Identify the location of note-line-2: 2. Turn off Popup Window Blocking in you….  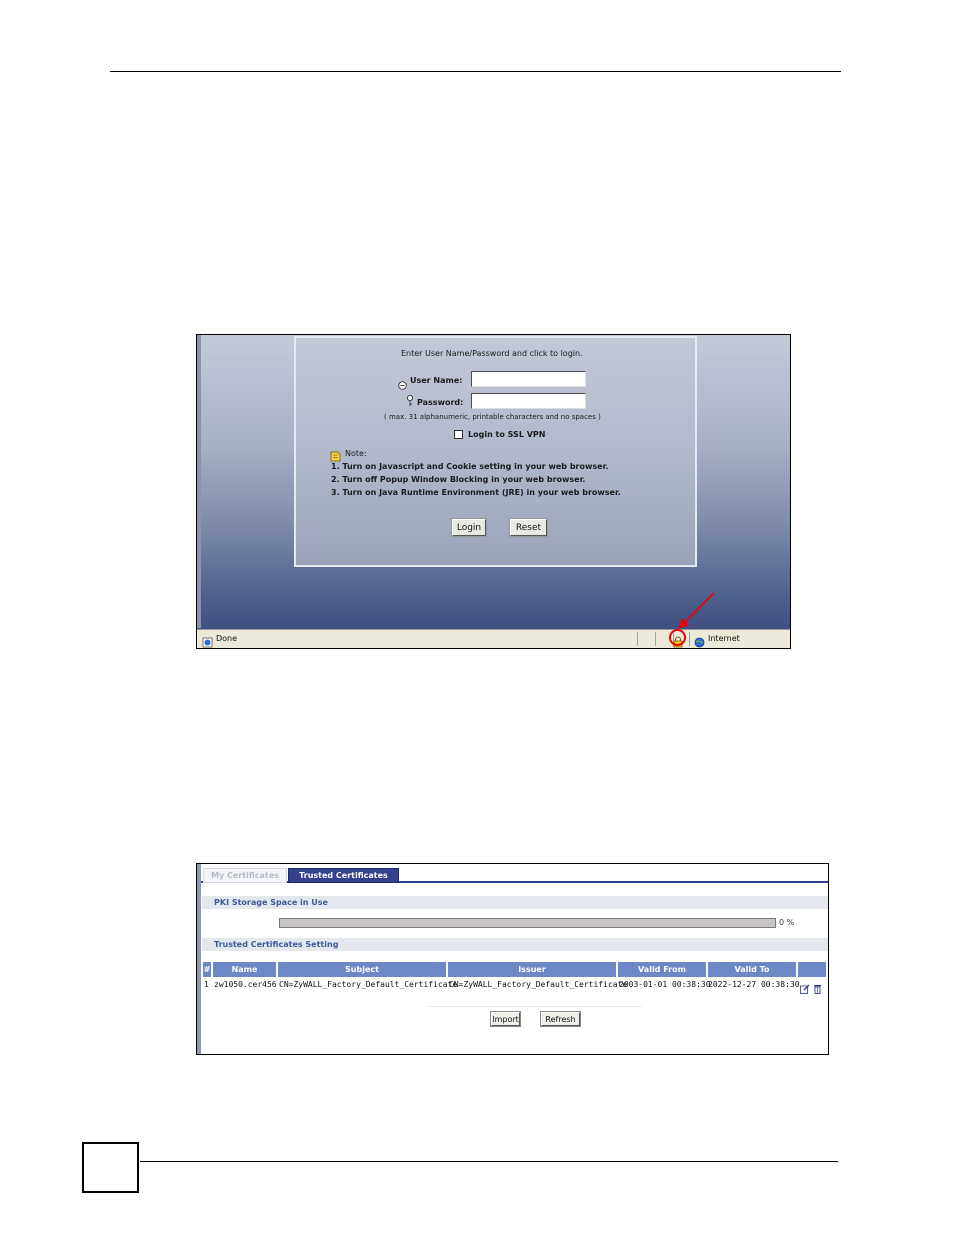
(458, 479).